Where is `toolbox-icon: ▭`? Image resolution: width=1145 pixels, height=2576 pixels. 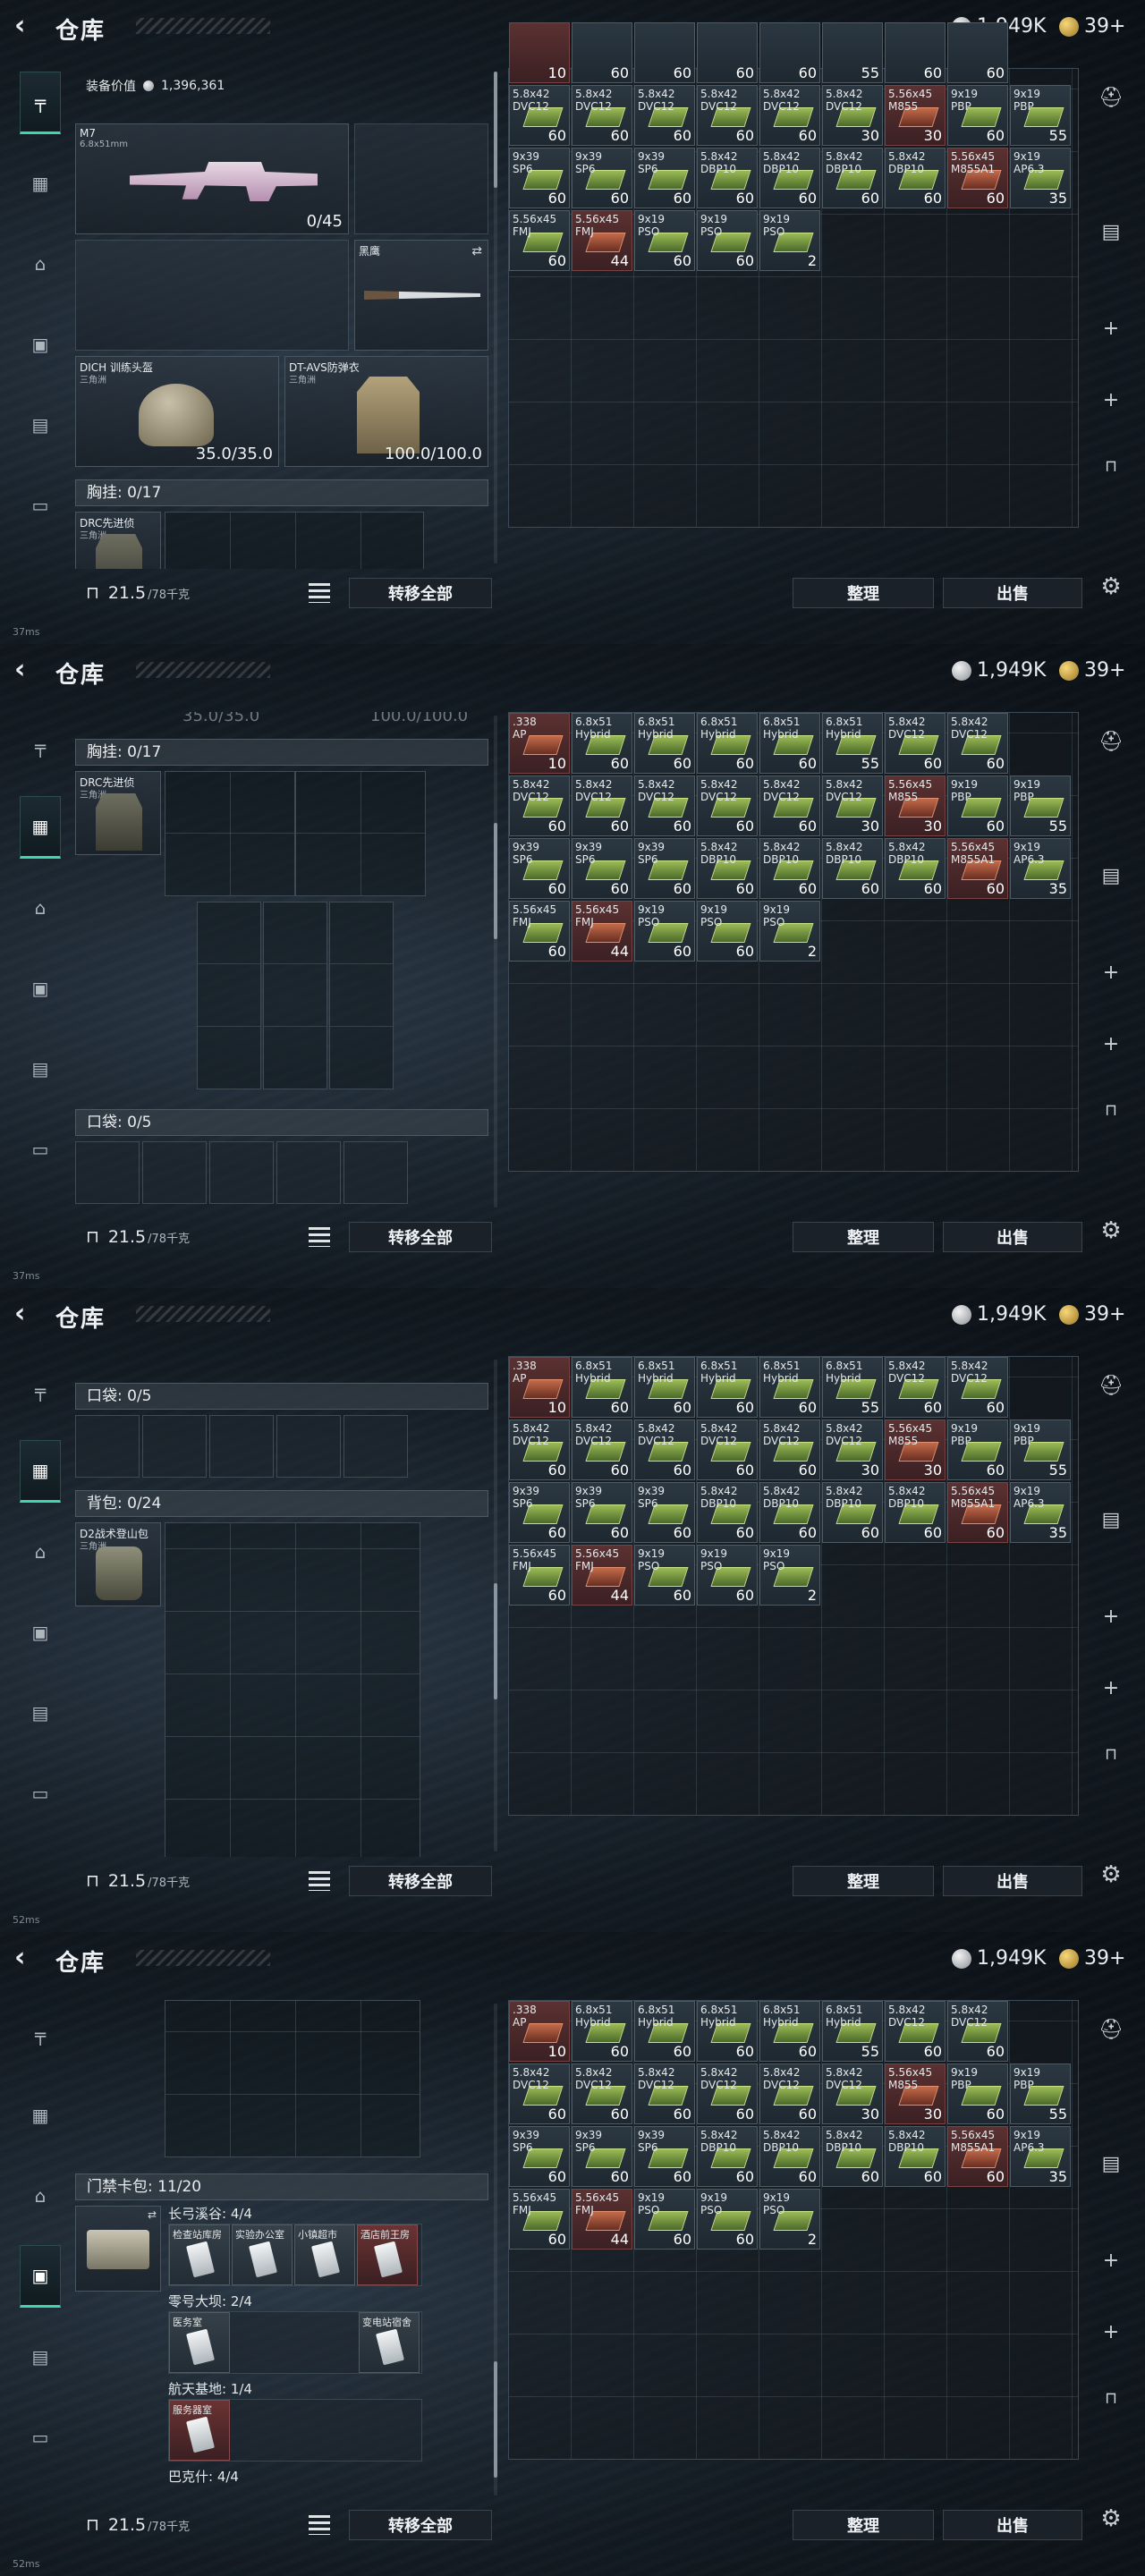 toolbox-icon: ▭ is located at coordinates (40, 505).